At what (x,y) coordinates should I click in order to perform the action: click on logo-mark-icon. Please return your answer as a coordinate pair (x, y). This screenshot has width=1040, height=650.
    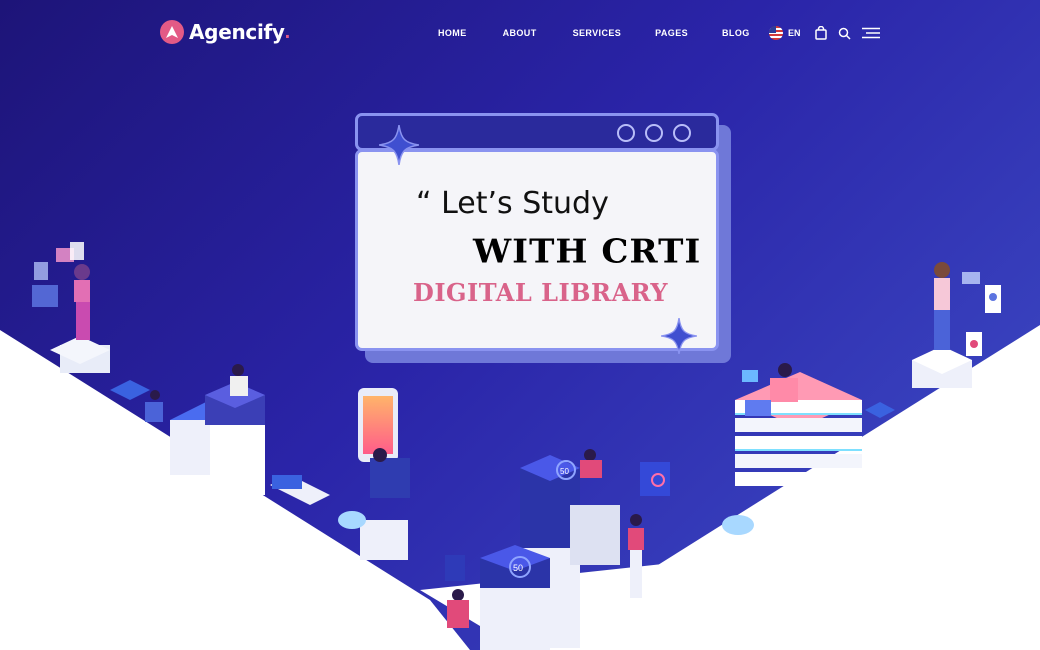
    Looking at the image, I should click on (172, 32).